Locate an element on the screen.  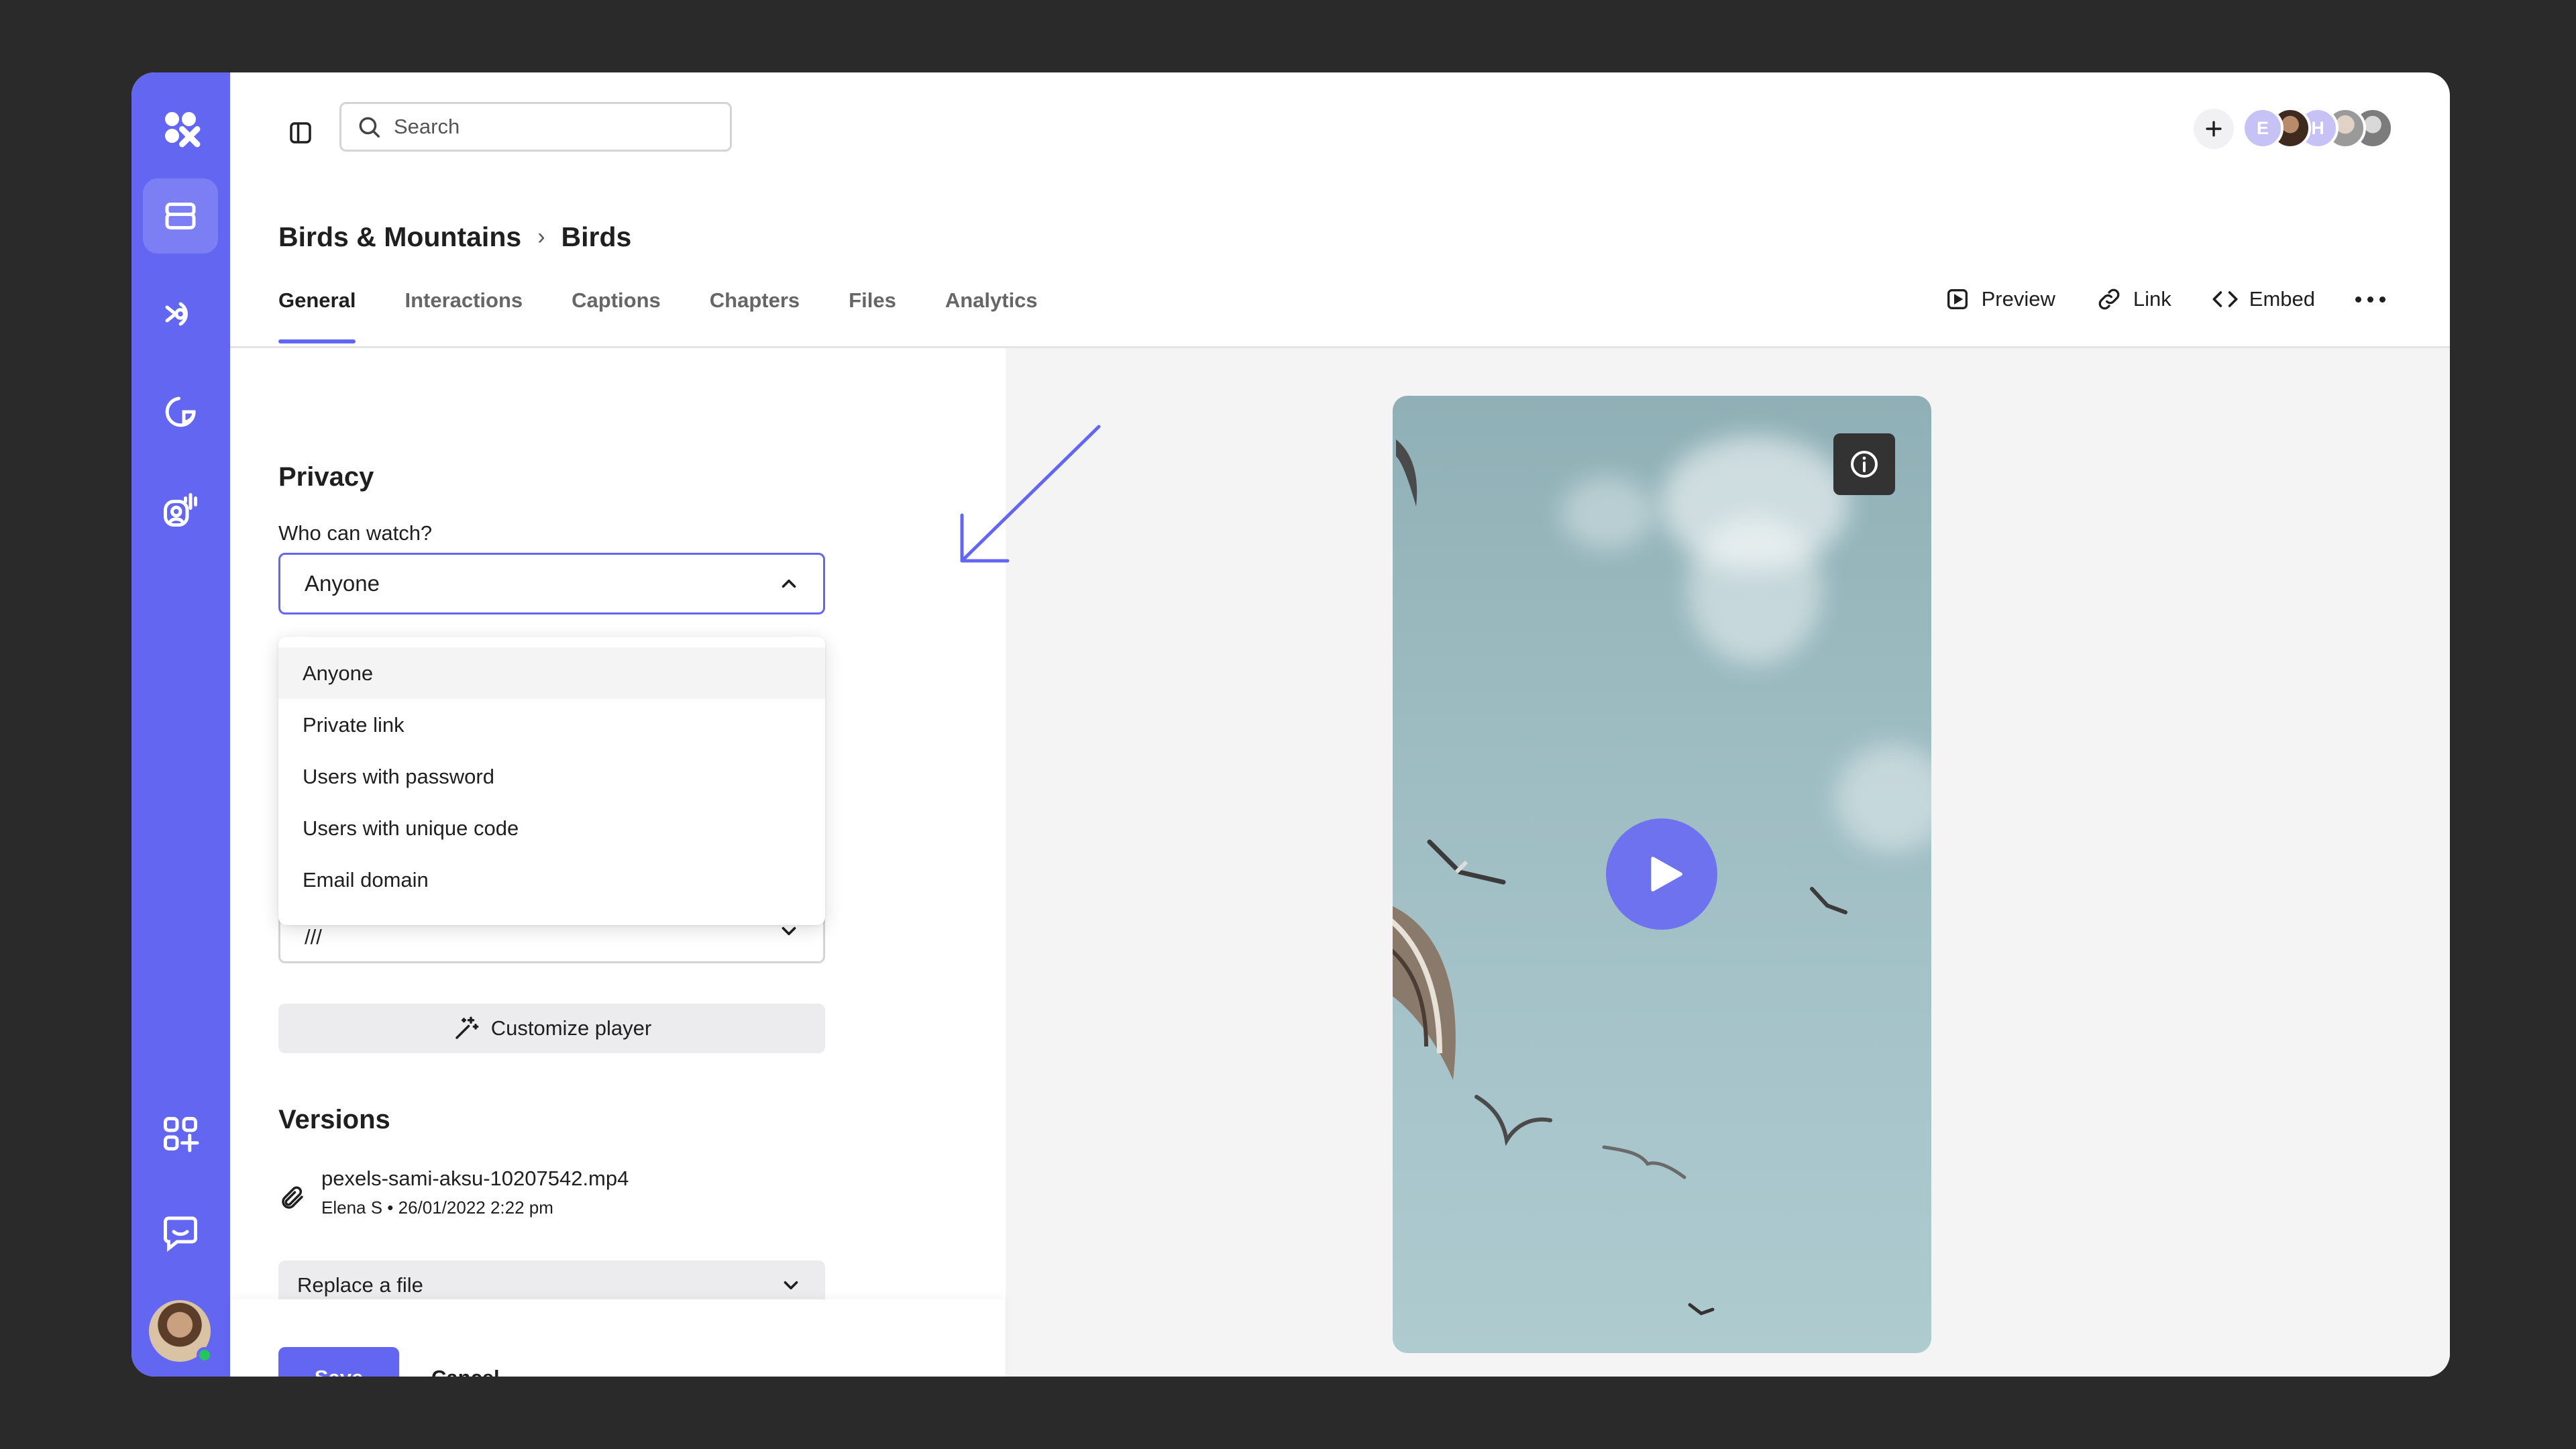
versions-heading: Versions is located at coordinates (334, 1119).